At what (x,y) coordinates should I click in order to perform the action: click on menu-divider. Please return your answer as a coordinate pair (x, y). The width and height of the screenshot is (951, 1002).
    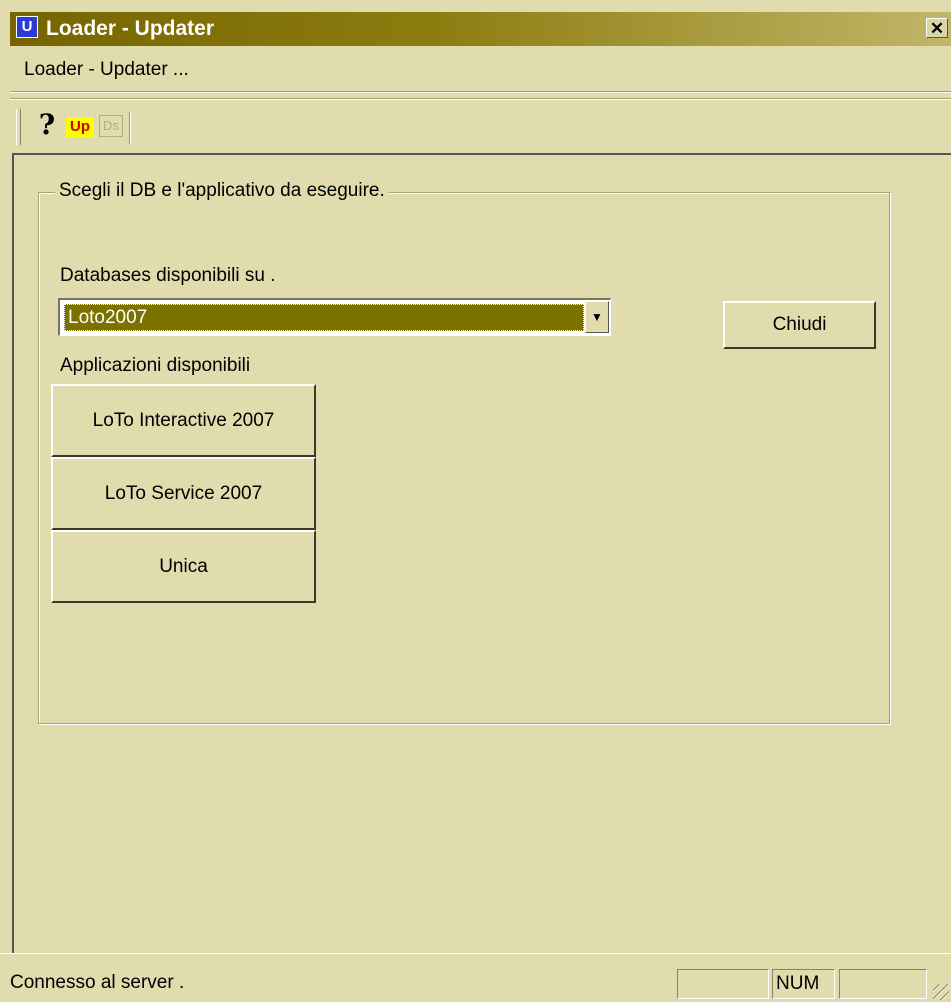
    Looking at the image, I should click on (480, 92).